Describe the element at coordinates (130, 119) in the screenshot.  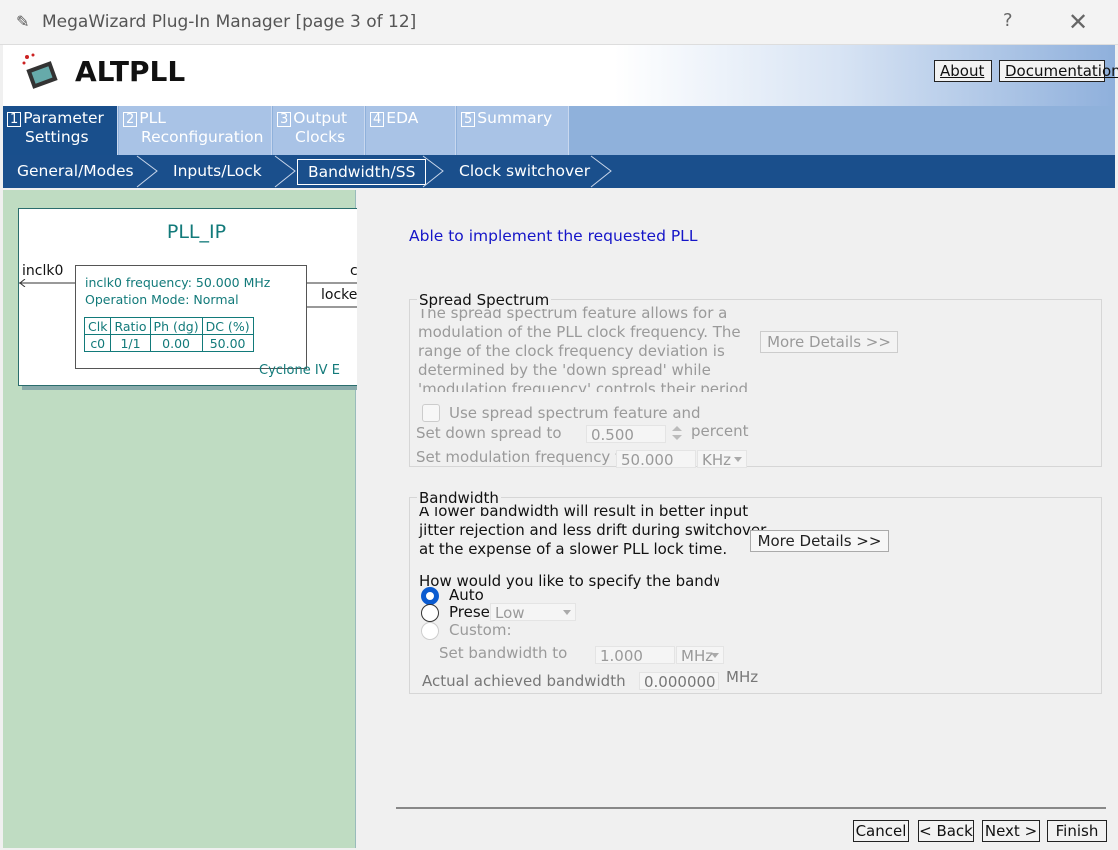
I see `tab-number: 2` at that location.